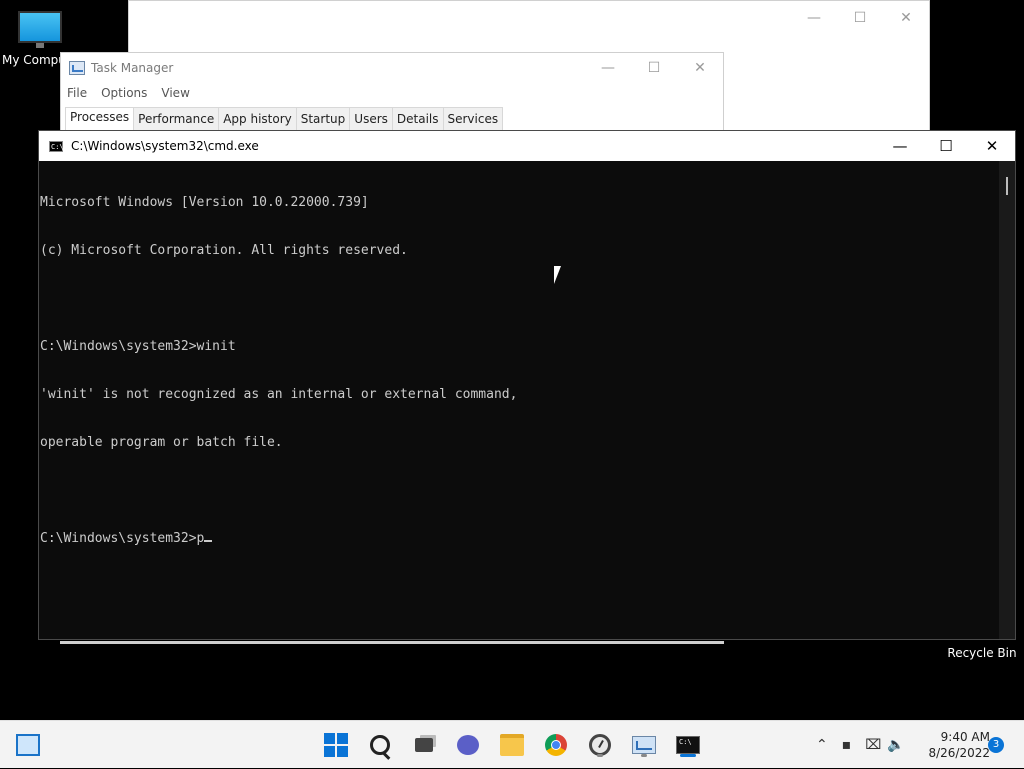  I want to click on clock-app-button, so click(600, 745).